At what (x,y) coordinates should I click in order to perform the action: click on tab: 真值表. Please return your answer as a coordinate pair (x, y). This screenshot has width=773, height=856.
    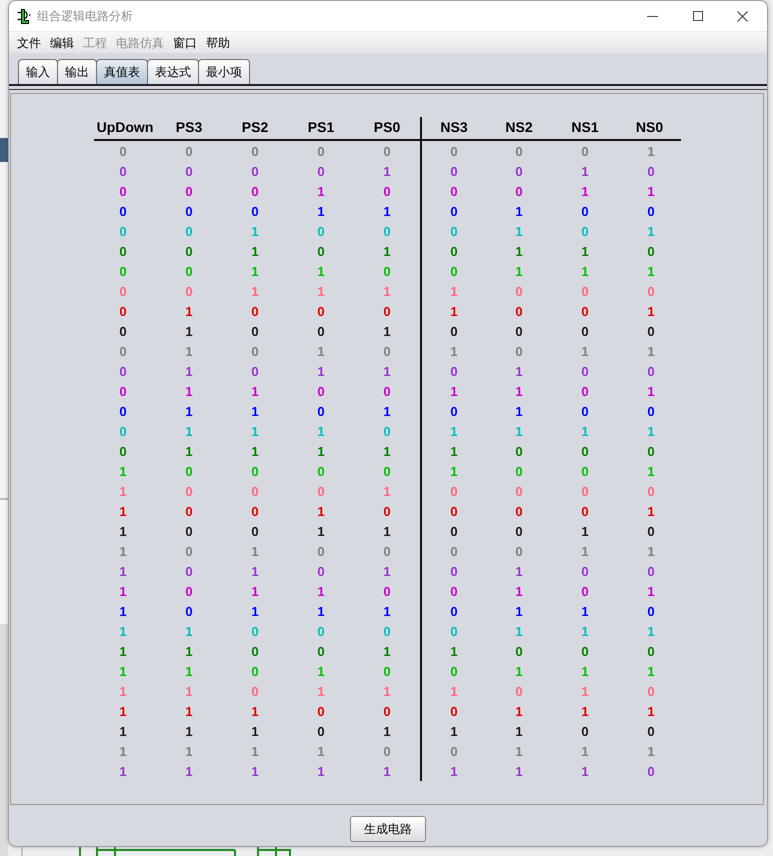
    Looking at the image, I should click on (122, 71).